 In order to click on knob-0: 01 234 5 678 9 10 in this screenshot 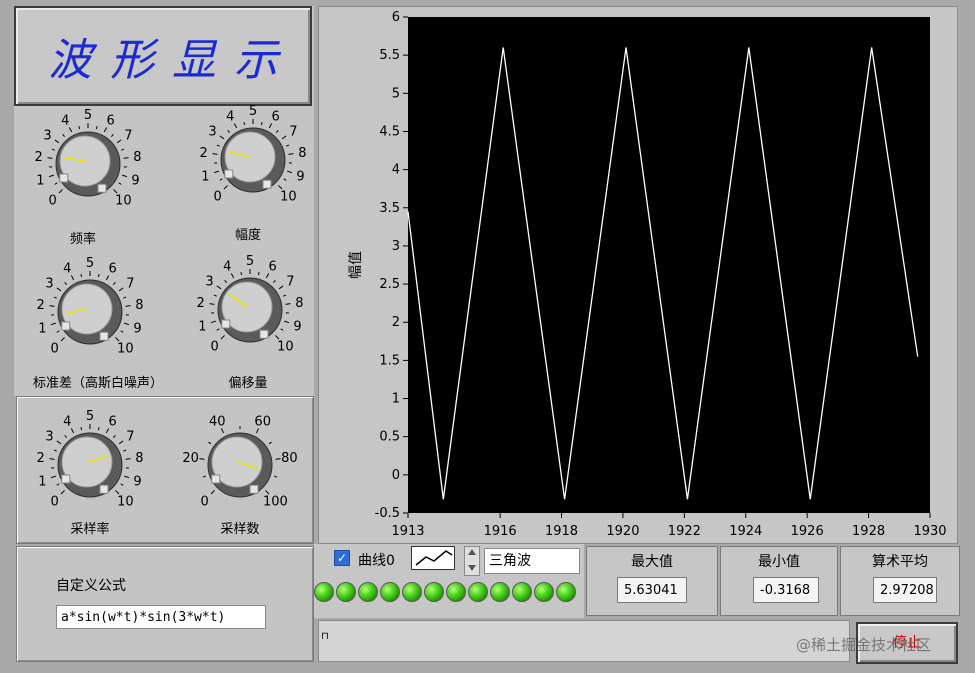, I will do `click(88, 162)`.